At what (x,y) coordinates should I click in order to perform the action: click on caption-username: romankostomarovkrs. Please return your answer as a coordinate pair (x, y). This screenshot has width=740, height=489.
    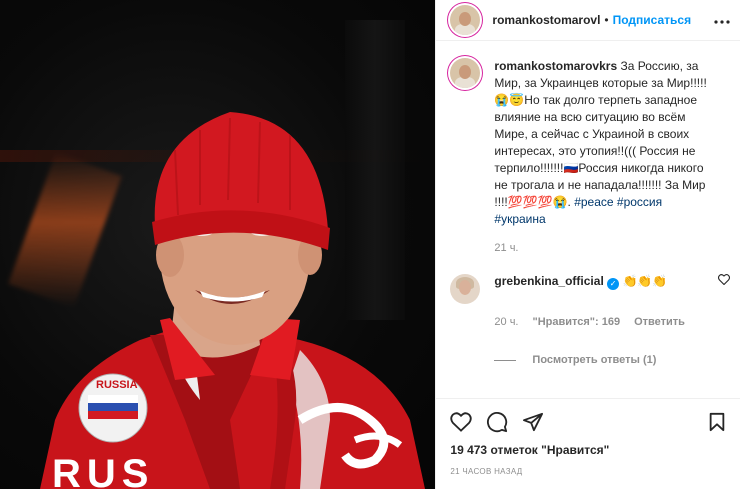
    Looking at the image, I should click on (555, 66).